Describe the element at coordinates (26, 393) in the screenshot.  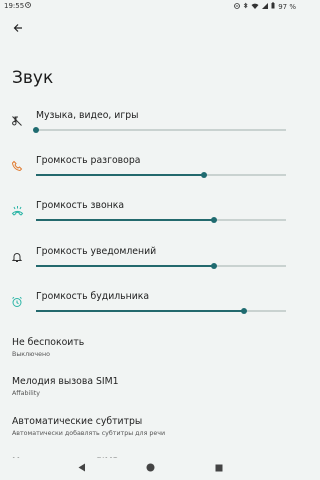
I see `preference-summary: Affability` at that location.